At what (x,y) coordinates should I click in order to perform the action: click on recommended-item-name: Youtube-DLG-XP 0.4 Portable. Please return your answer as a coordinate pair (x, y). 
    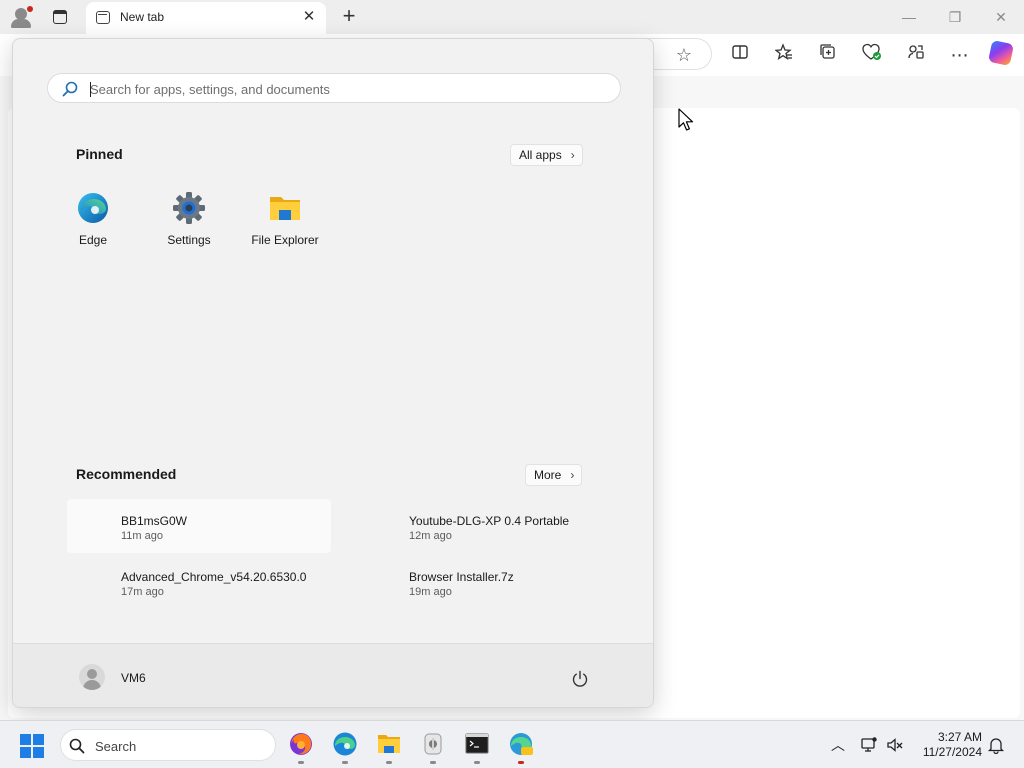
    Looking at the image, I should click on (489, 521).